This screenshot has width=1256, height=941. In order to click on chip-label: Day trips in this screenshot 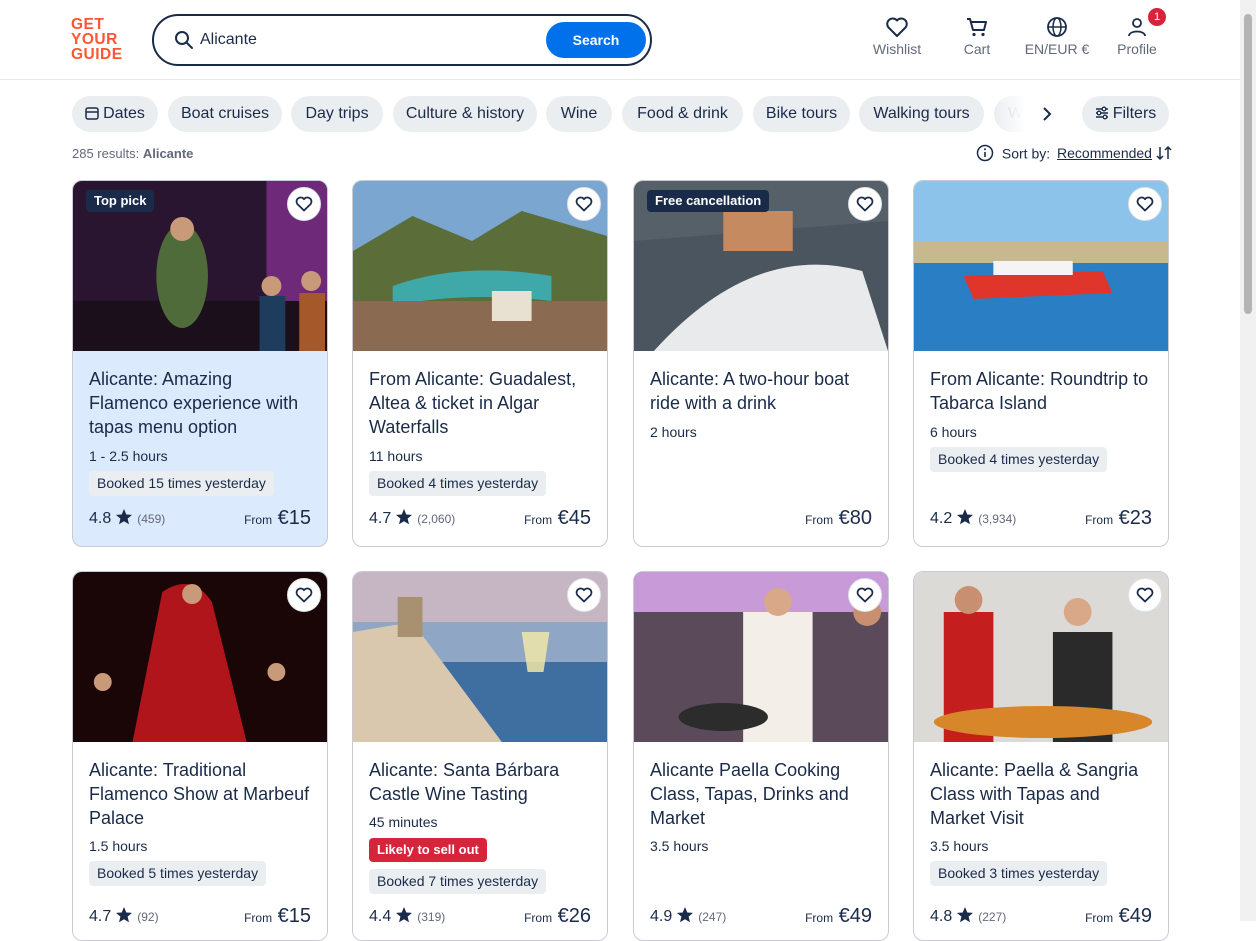, I will do `click(337, 113)`.